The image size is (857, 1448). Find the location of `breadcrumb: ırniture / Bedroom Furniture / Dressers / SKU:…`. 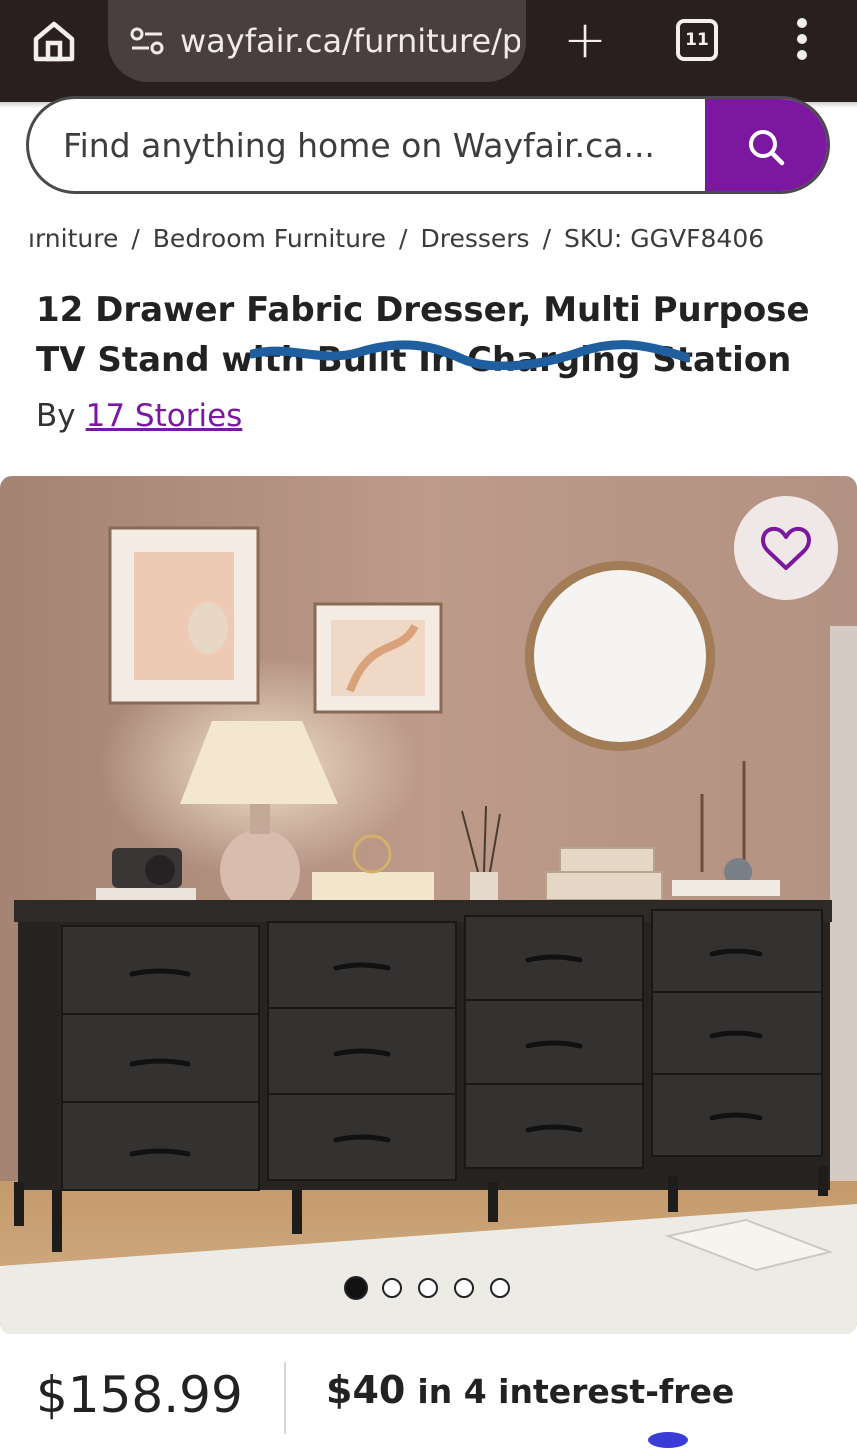

breadcrumb: ırniture / Bedroom Furniture / Dressers / SKU:… is located at coordinates (442, 239).